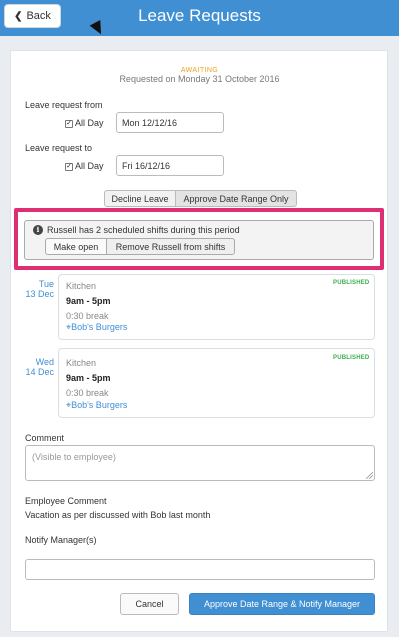 The image size is (399, 637). What do you see at coordinates (200, 463) in the screenshot?
I see `comment-textarea: (Visible to employee)` at bounding box center [200, 463].